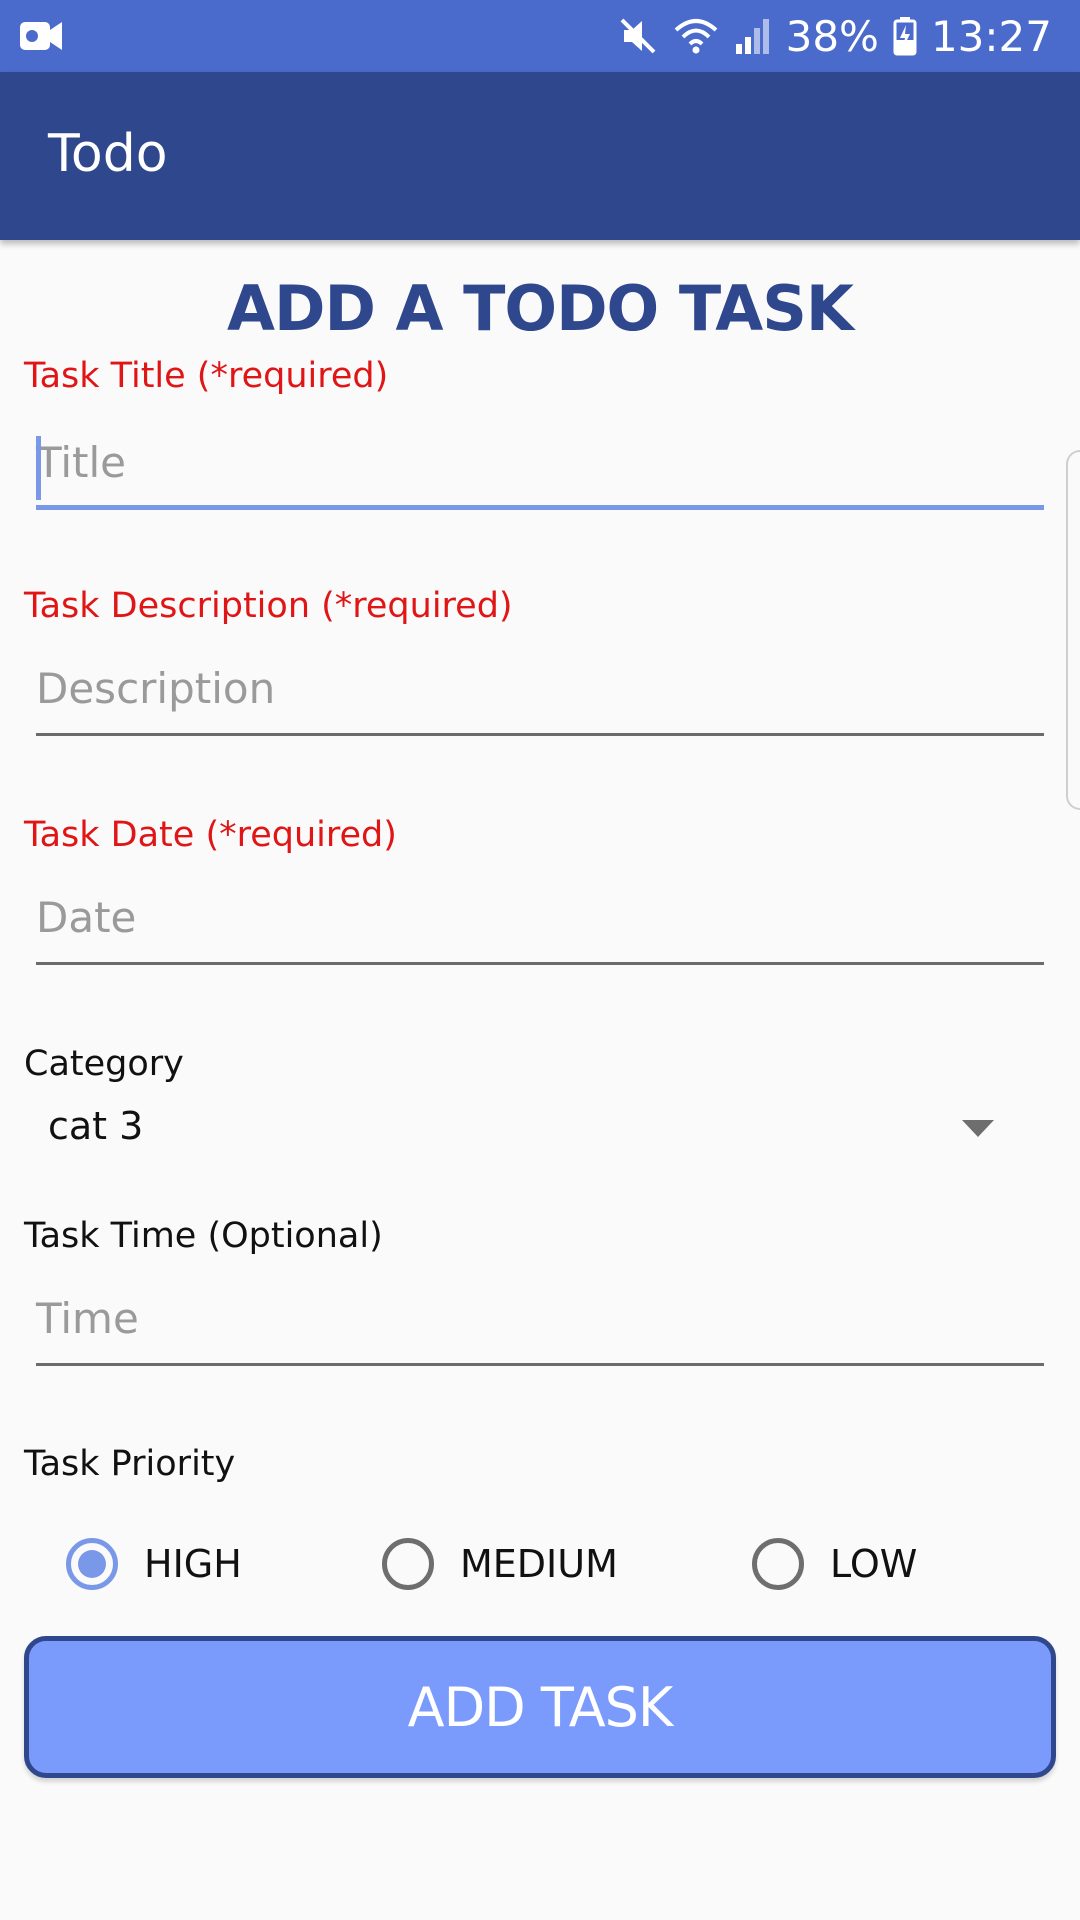 The height and width of the screenshot is (1920, 1080). What do you see at coordinates (96, 1126) in the screenshot?
I see `category-selected-value: cat 3` at bounding box center [96, 1126].